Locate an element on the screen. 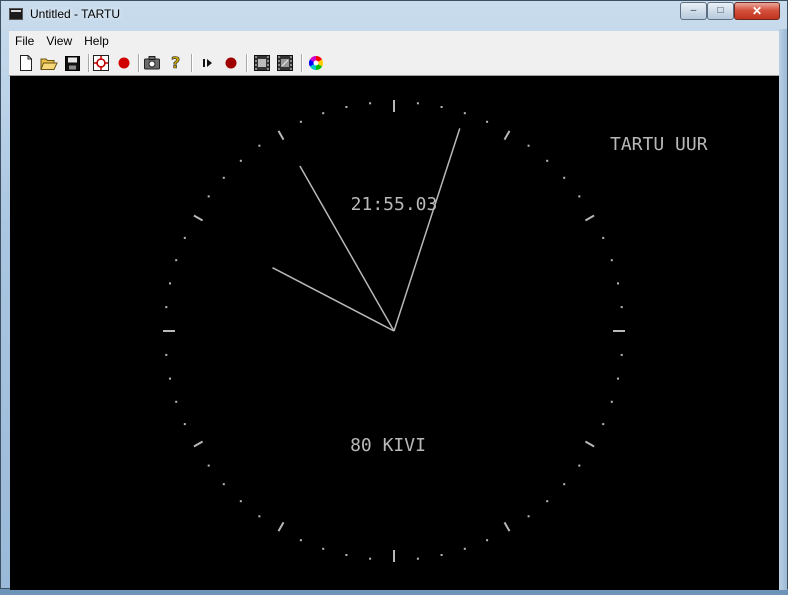  film-frame-alt-button is located at coordinates (285, 63).